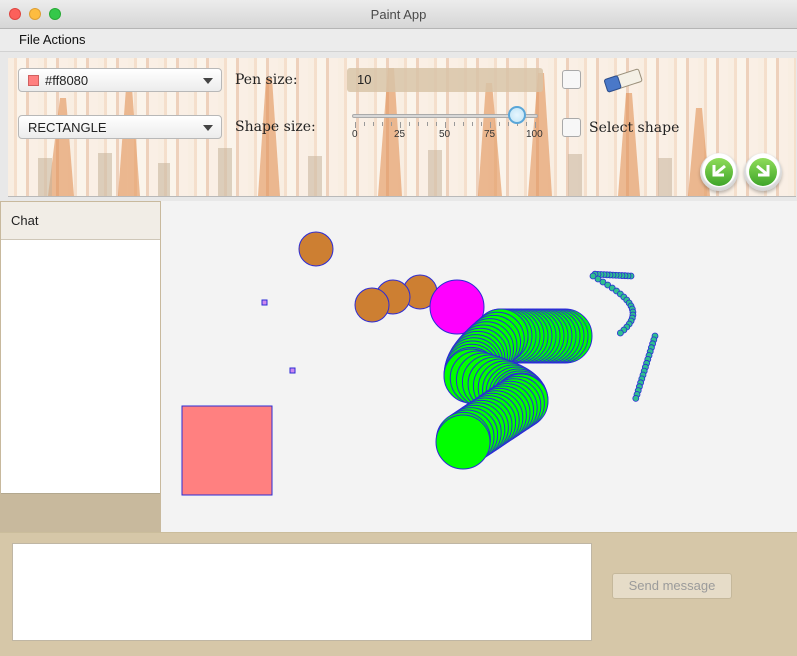  I want to click on eraser-icon, so click(623, 80).